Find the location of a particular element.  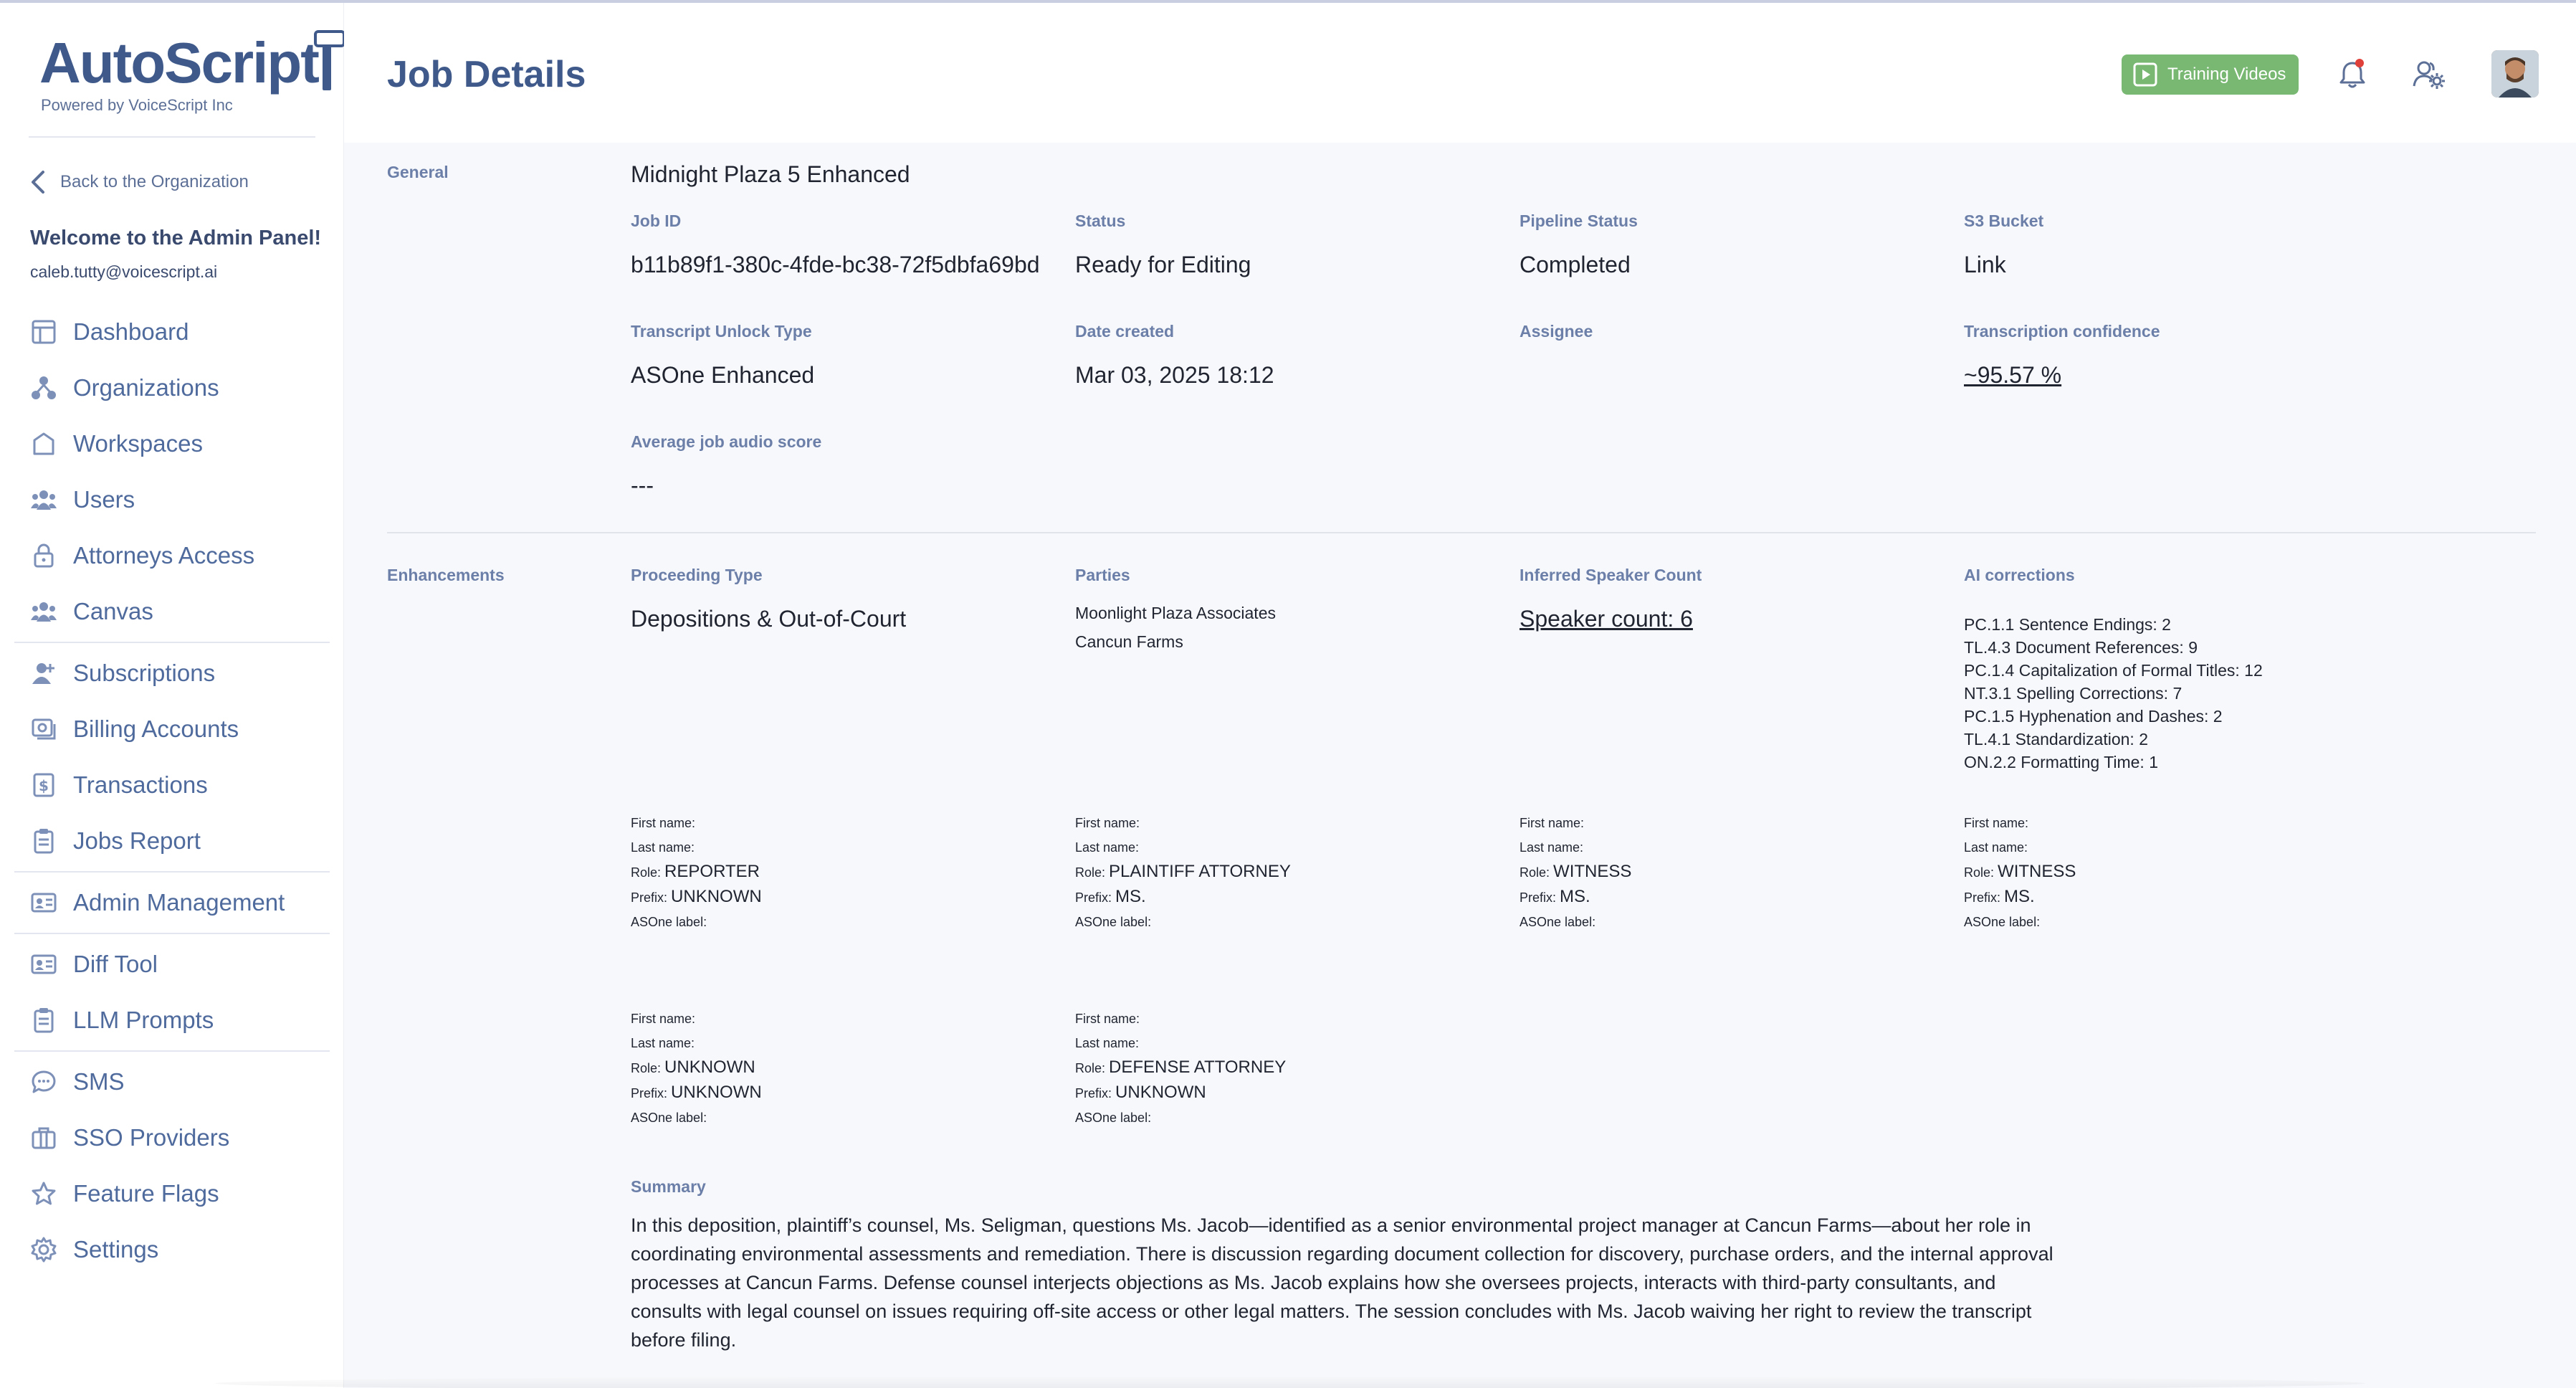

assignee-label: Assignee is located at coordinates (1556, 331).